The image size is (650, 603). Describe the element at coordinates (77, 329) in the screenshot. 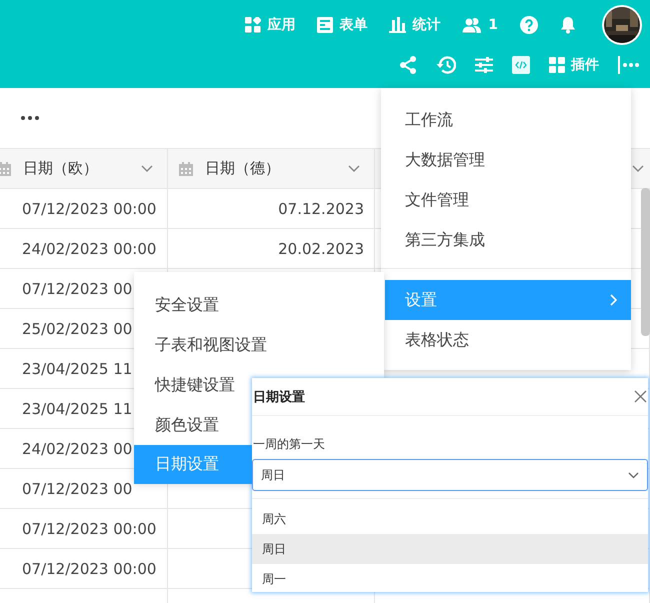

I see `table-cell: 25/02/2023 00` at that location.